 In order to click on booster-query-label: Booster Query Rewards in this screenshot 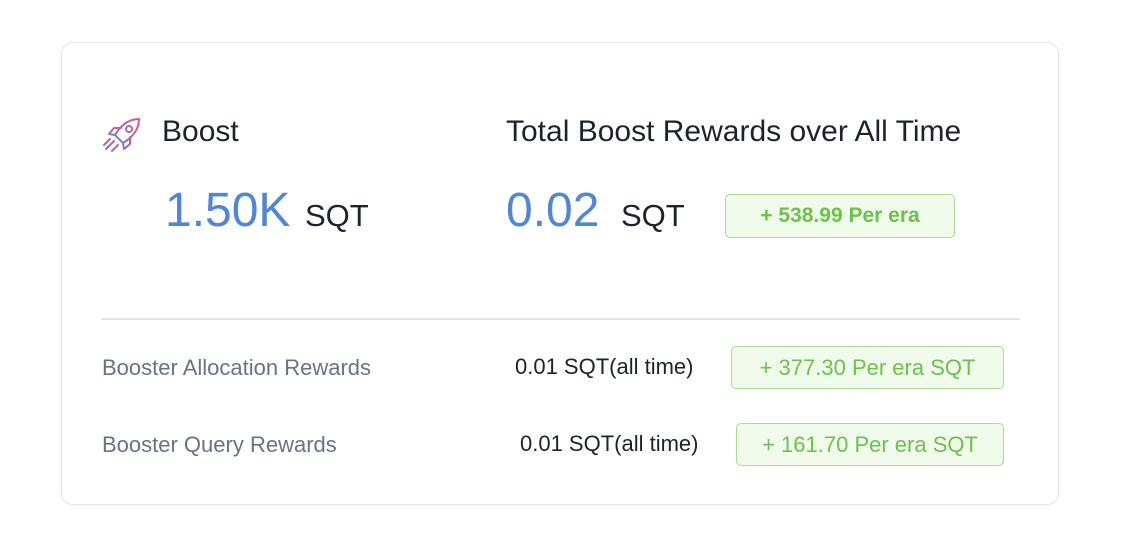, I will do `click(219, 444)`.